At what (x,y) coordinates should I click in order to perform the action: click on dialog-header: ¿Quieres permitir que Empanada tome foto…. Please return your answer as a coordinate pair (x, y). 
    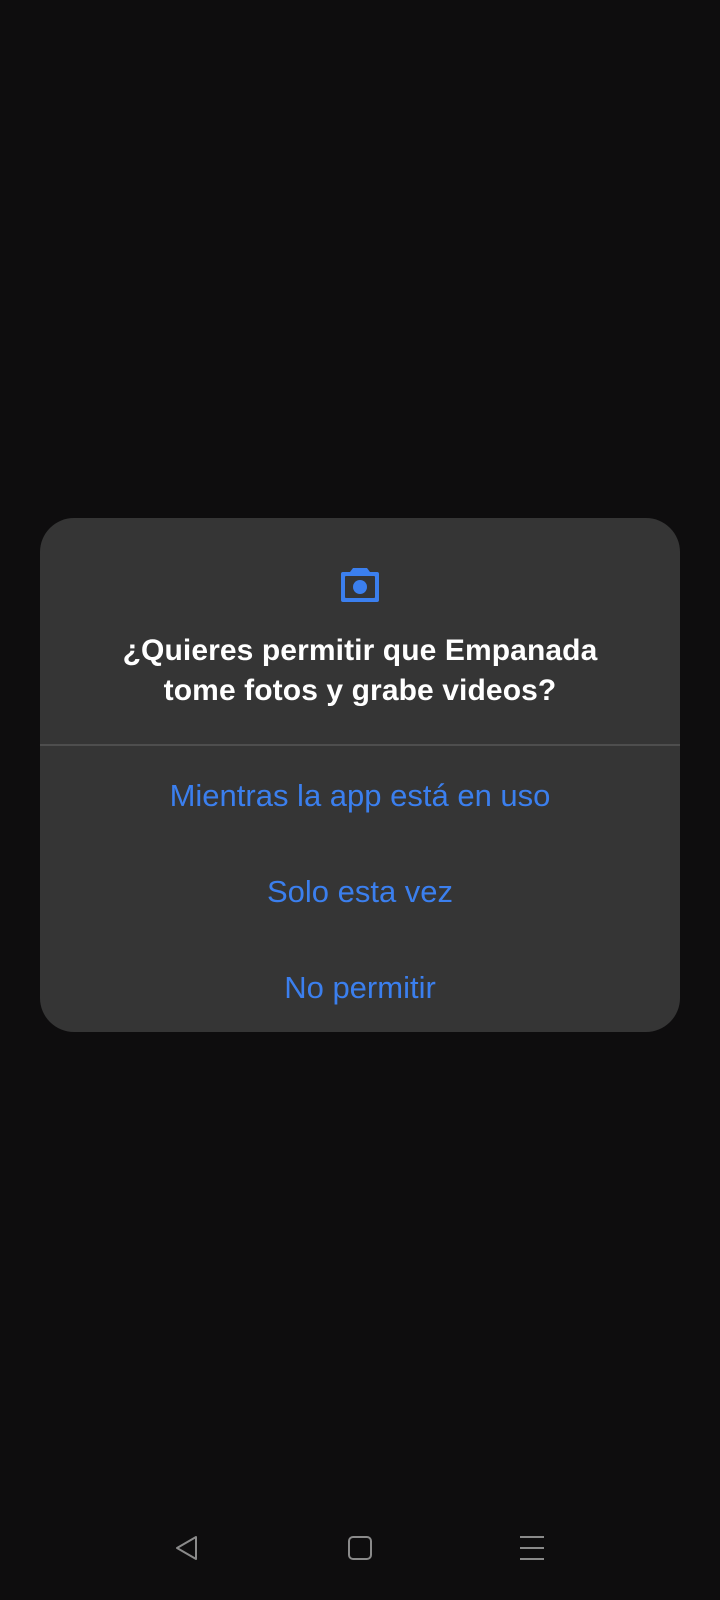
    Looking at the image, I should click on (360, 631).